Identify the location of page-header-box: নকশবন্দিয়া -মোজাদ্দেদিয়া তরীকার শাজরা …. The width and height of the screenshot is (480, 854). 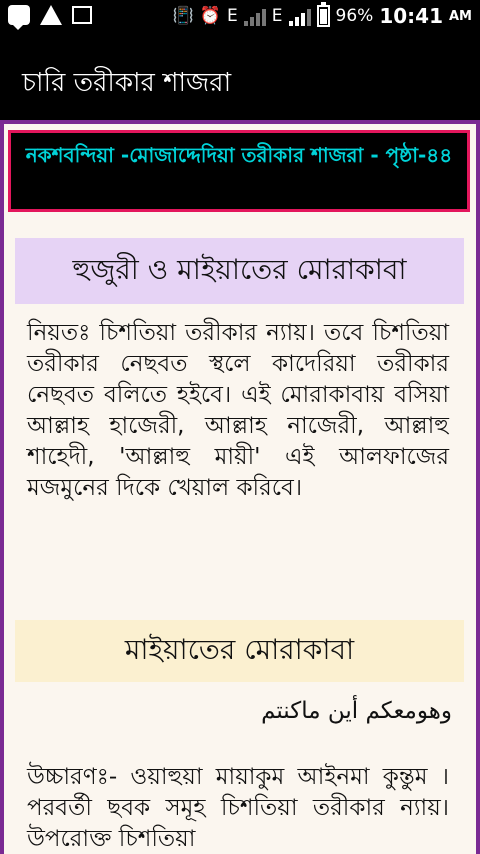
(239, 171).